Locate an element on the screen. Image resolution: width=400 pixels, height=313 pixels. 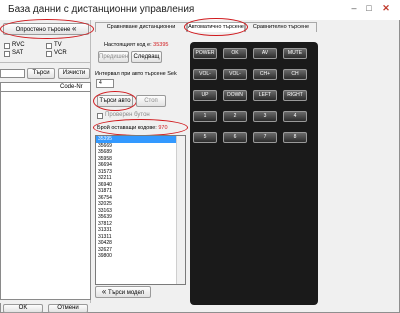
previous-button: Предишен is located at coordinates (113, 57).